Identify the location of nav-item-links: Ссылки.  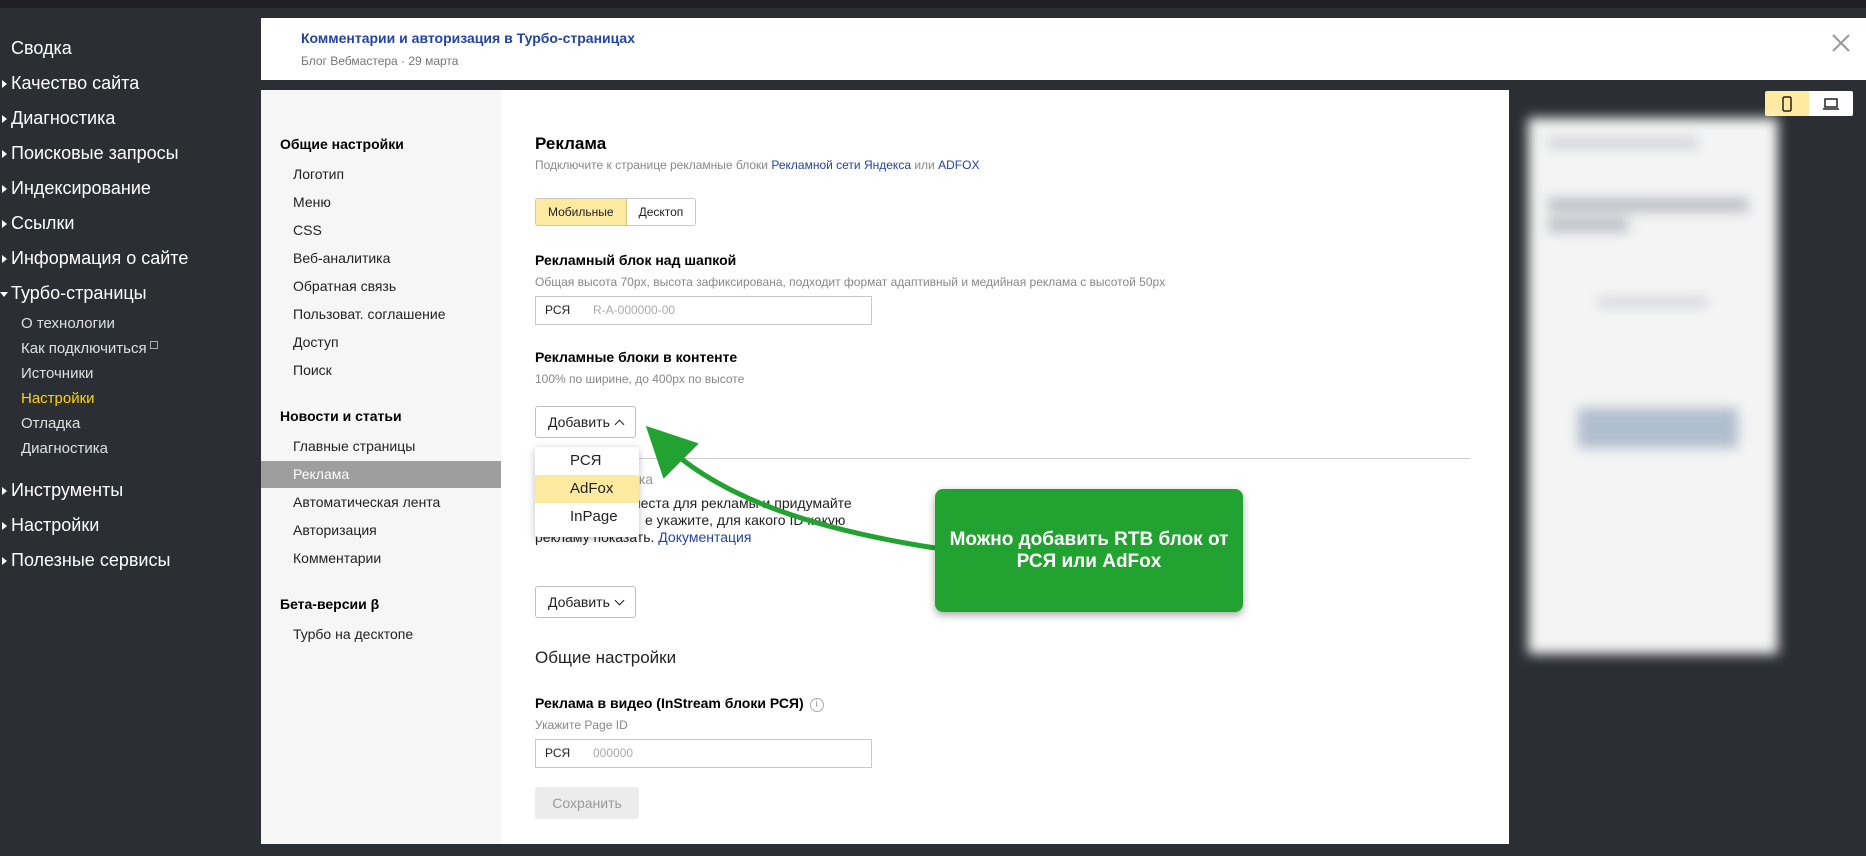
(130, 226).